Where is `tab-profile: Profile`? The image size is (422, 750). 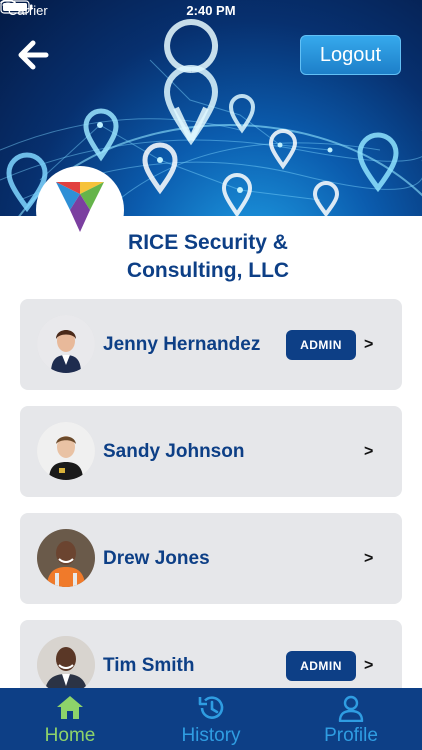 tab-profile: Profile is located at coordinates (351, 719).